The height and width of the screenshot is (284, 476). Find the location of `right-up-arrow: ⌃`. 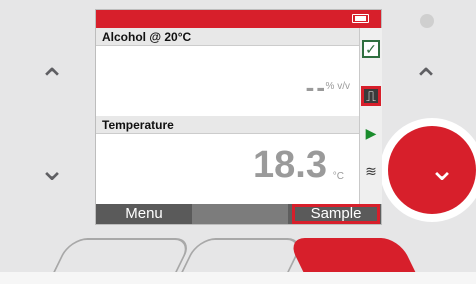

right-up-arrow: ⌃ is located at coordinates (426, 80).